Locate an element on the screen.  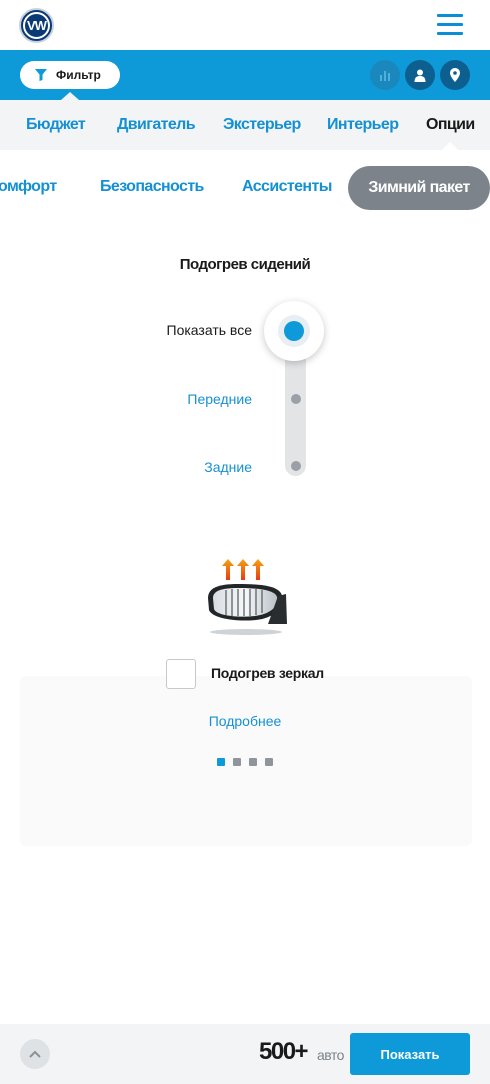
mirror-heating-checkbox is located at coordinates (181, 674).